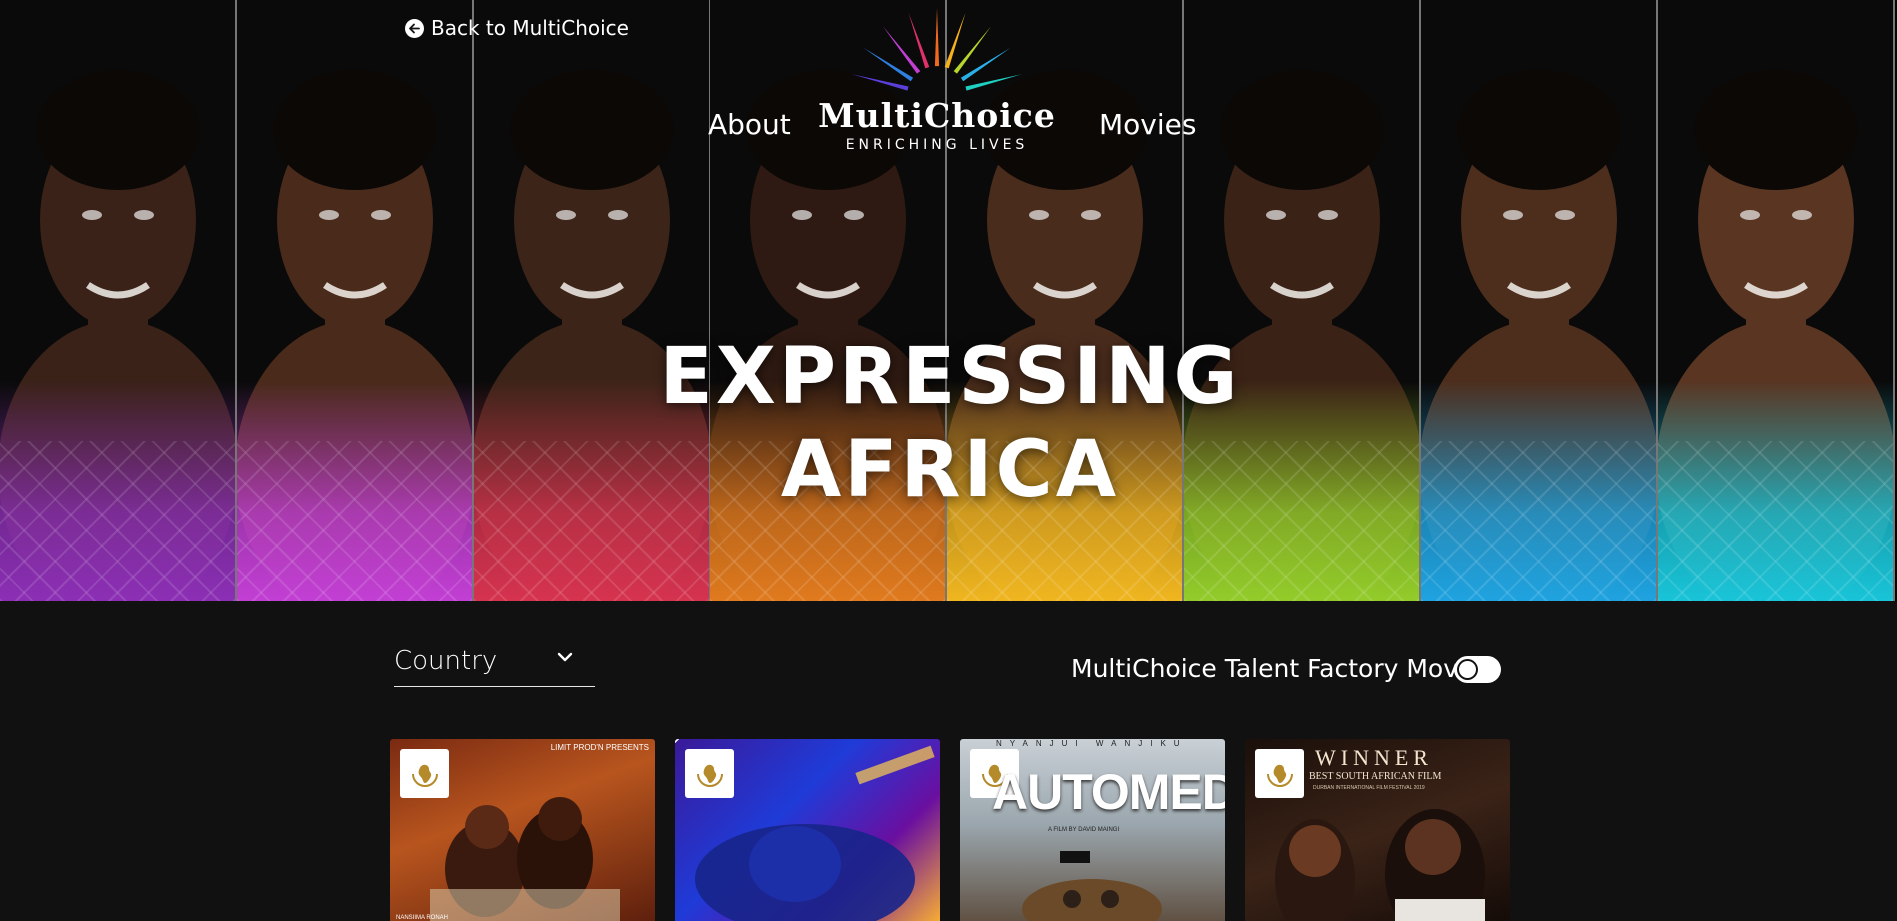 Image resolution: width=1897 pixels, height=921 pixels. I want to click on talent-factory-toggle, so click(1477, 669).